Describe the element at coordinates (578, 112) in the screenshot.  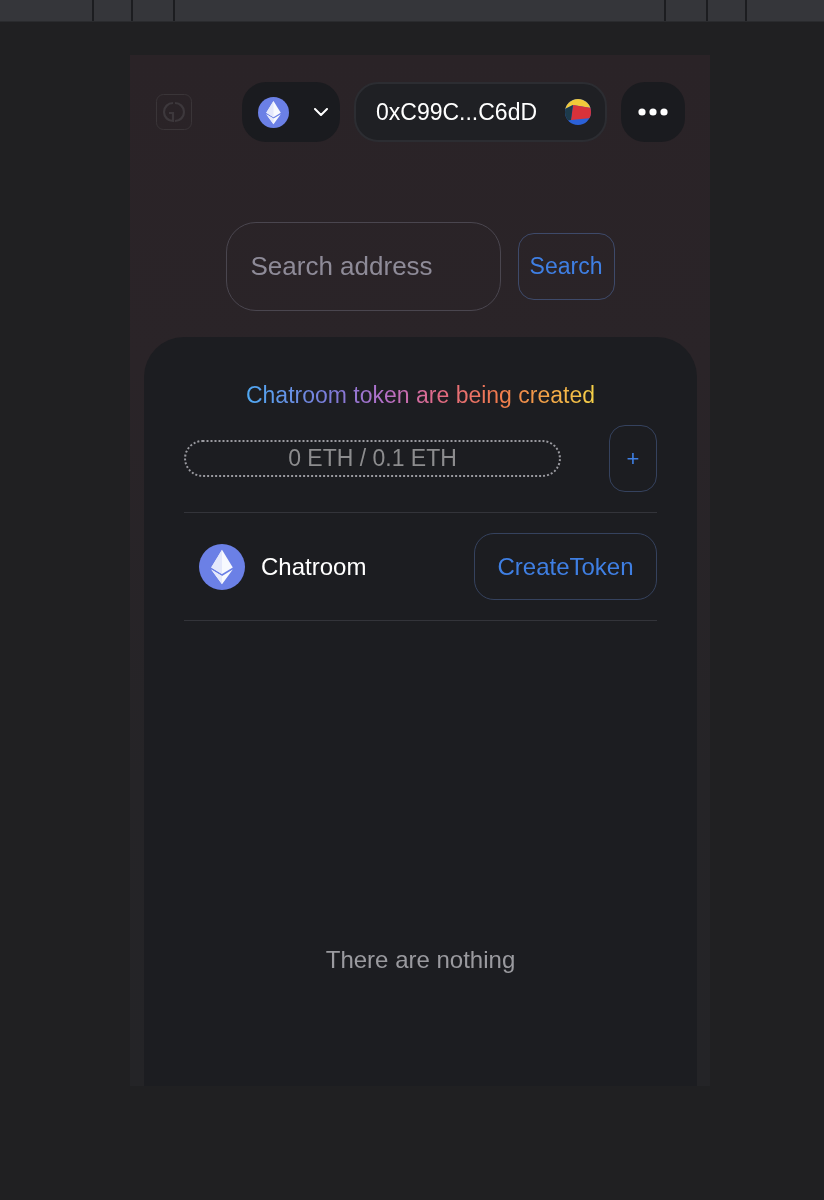
I see `avatar-icon` at that location.